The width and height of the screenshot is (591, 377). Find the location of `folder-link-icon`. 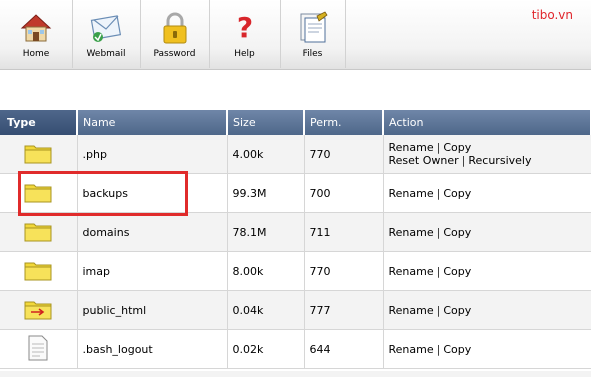

folder-link-icon is located at coordinates (38, 309).